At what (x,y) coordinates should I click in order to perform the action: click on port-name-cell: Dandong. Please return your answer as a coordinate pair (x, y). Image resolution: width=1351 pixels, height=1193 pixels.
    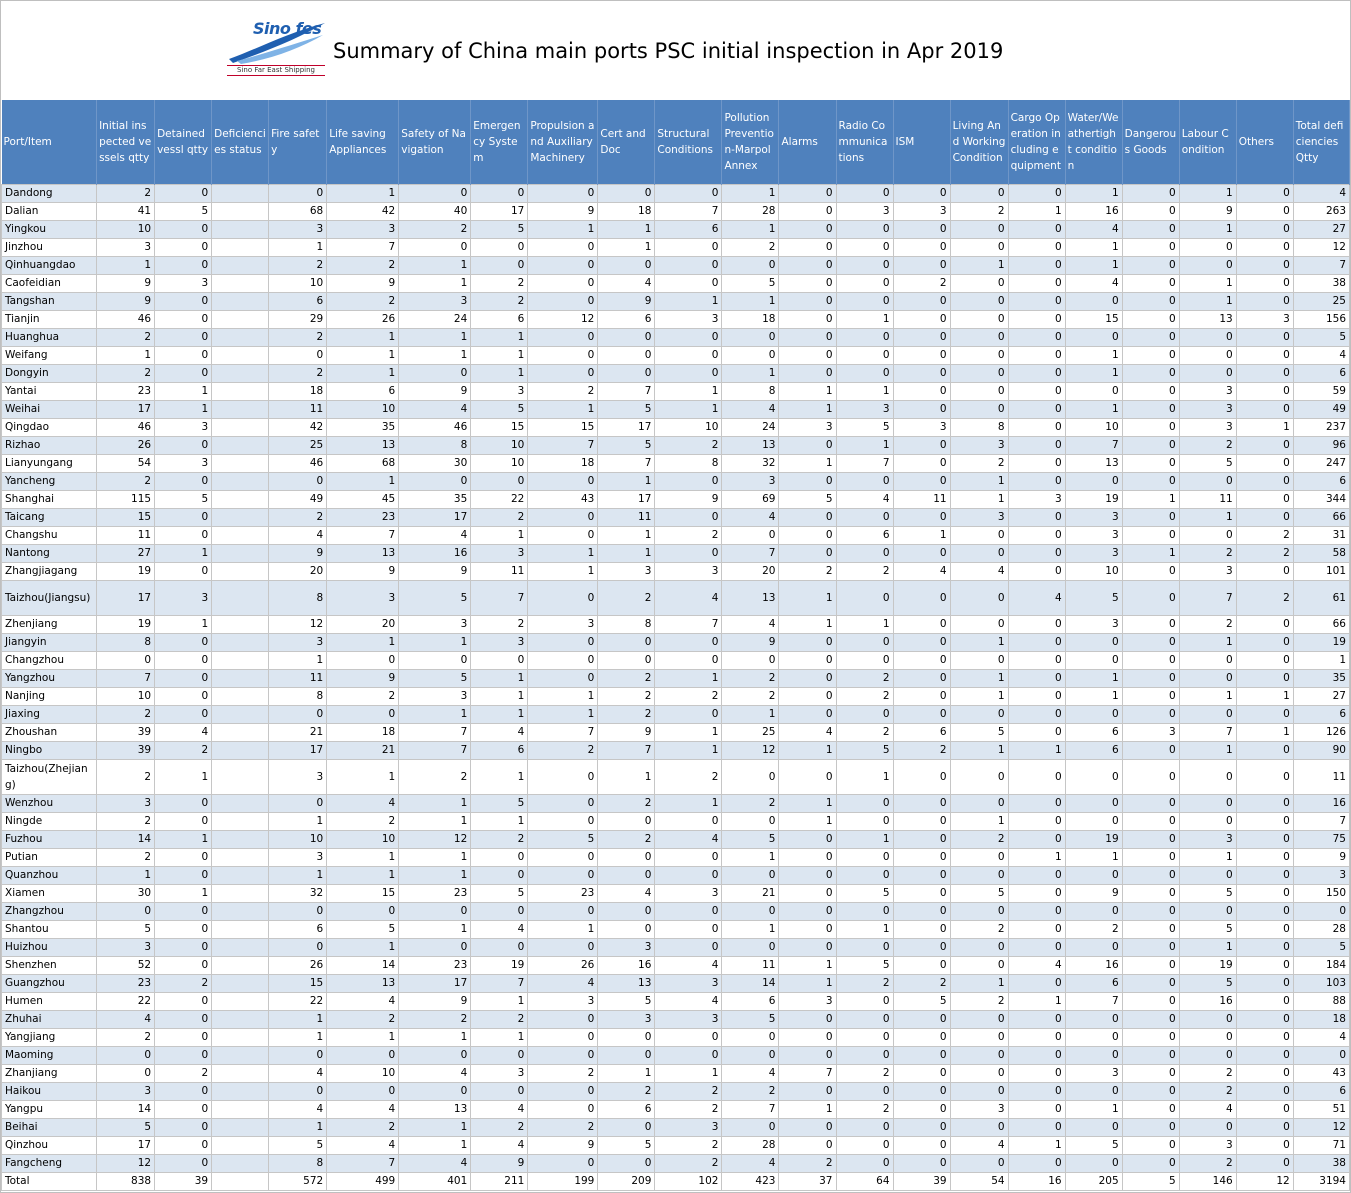
    Looking at the image, I should click on (49, 193).